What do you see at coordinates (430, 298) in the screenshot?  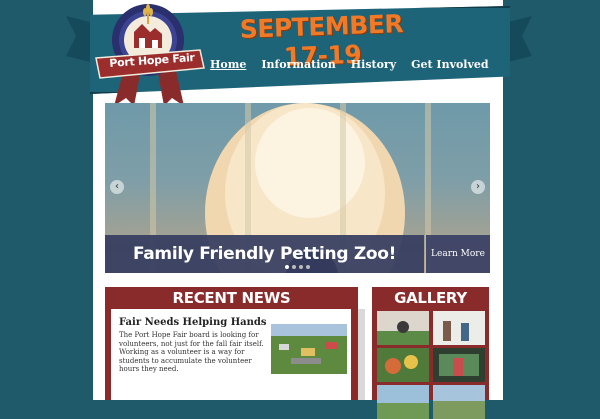 I see `gallery-title: GALLERY` at bounding box center [430, 298].